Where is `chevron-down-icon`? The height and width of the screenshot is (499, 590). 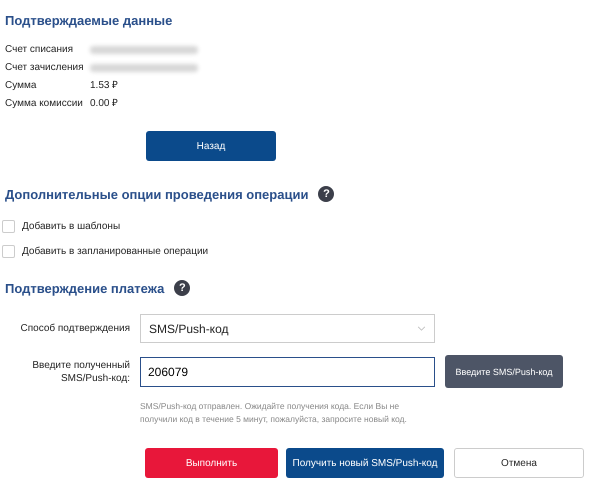
chevron-down-icon is located at coordinates (421, 328).